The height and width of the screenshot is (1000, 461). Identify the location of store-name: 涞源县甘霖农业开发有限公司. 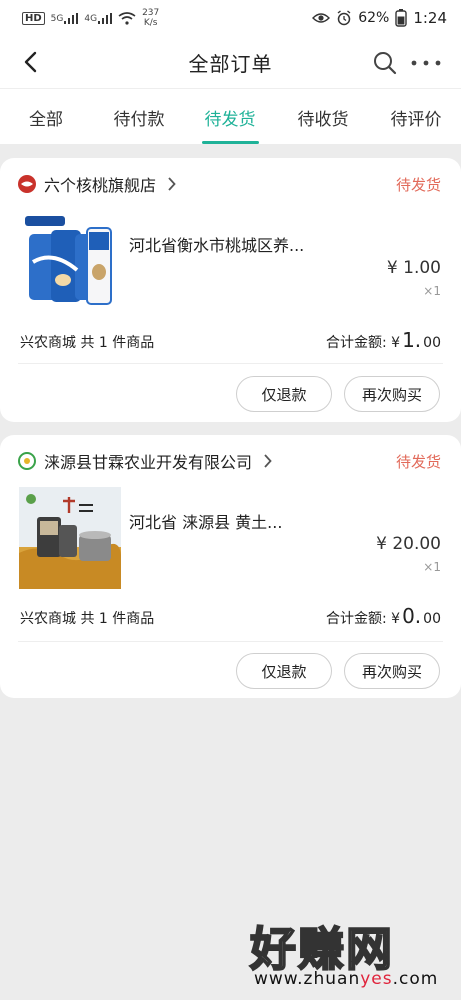
(148, 462).